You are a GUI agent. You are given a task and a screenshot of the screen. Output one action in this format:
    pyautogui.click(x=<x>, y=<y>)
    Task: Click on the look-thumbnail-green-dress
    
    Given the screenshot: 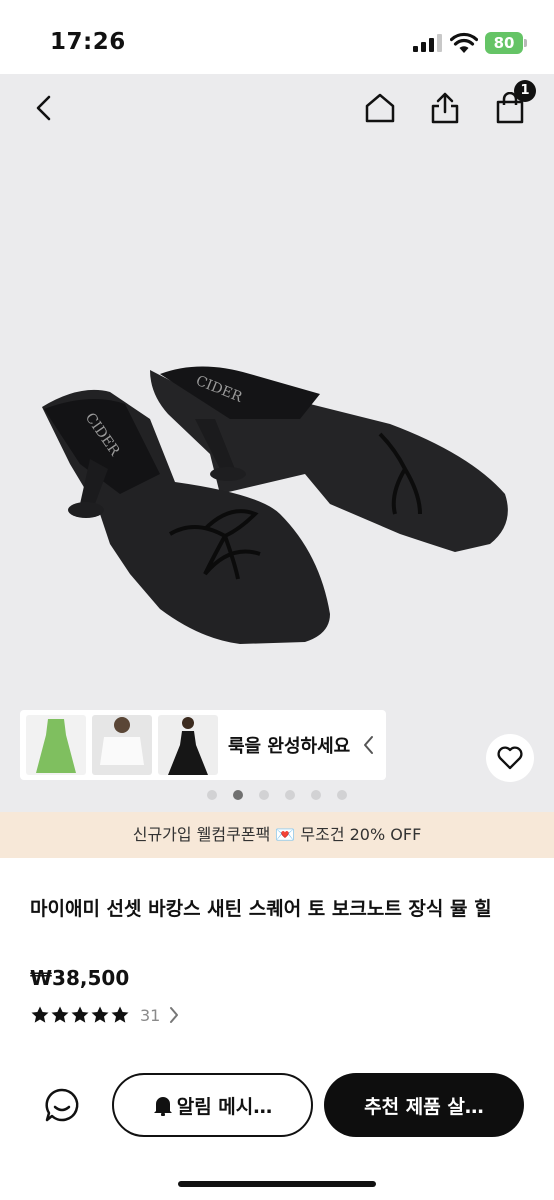 What is the action you would take?
    pyautogui.click(x=56, y=745)
    